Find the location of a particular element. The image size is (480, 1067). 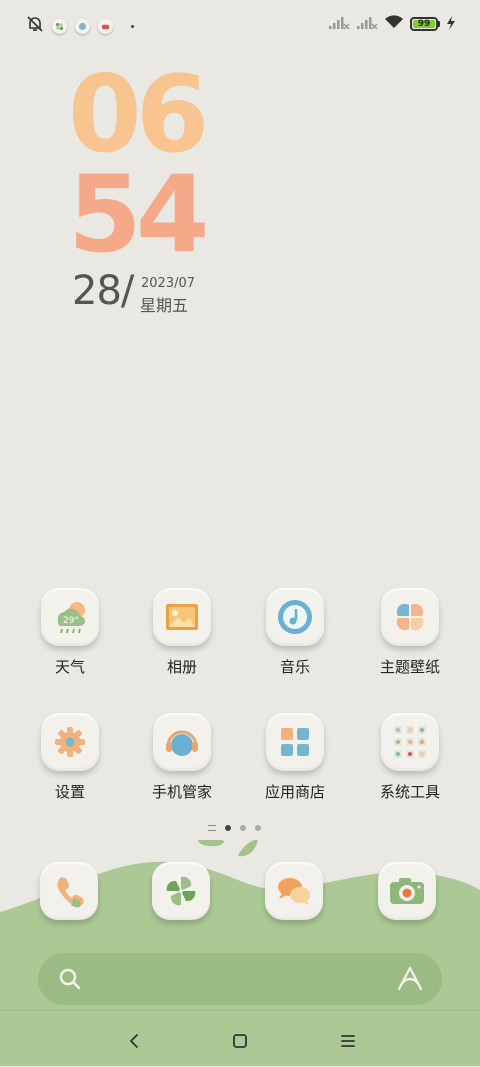

navigation-bar is located at coordinates (240, 1038).